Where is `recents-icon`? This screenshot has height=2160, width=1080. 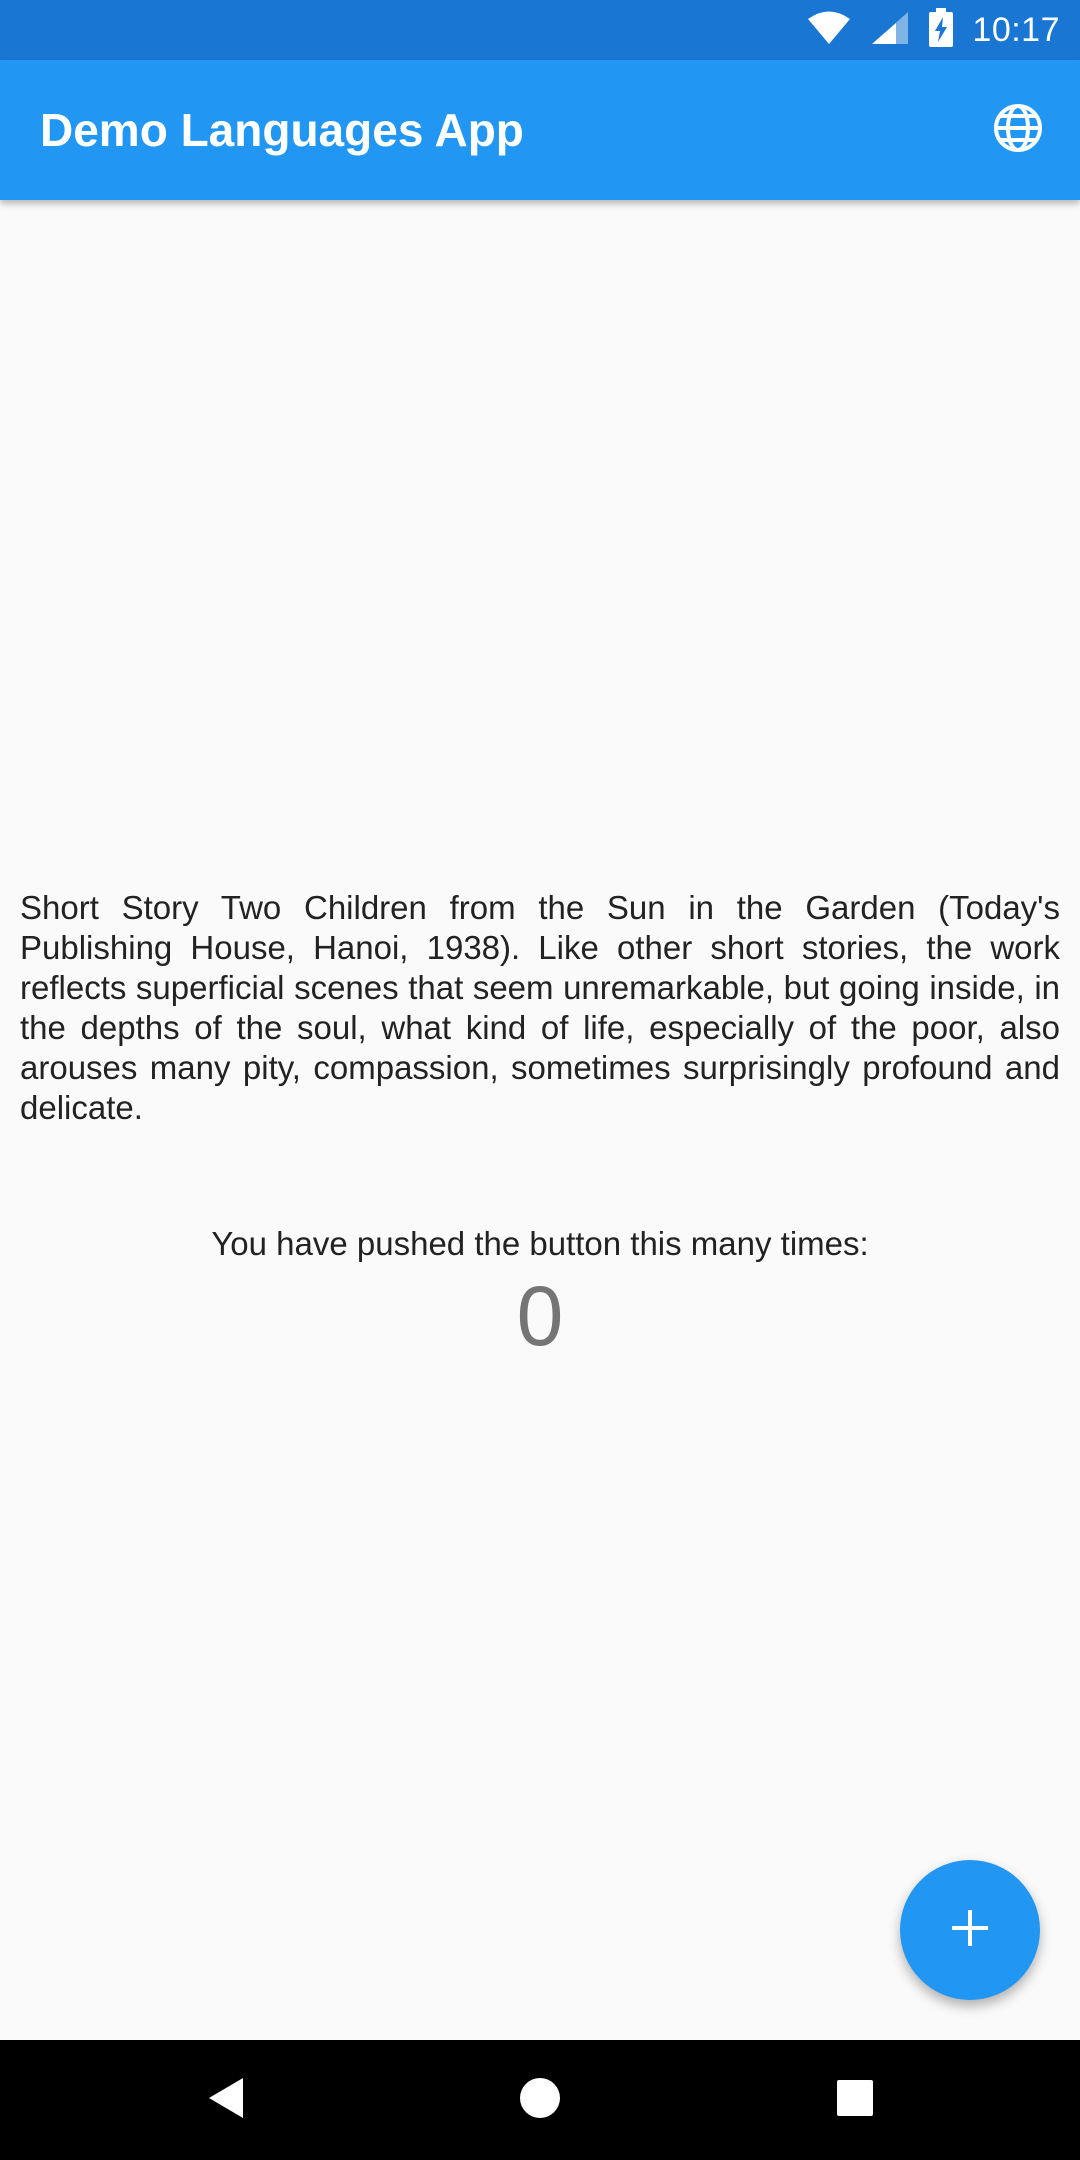
recents-icon is located at coordinates (855, 2100).